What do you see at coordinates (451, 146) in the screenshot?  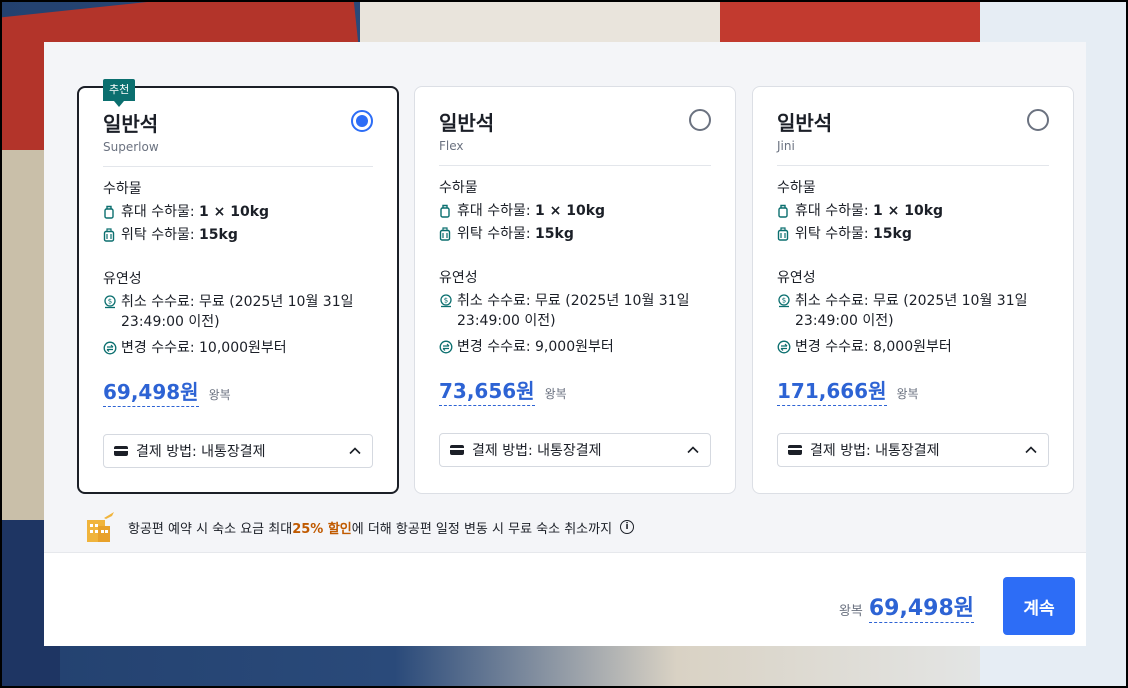 I see `fare-type-name: Flex` at bounding box center [451, 146].